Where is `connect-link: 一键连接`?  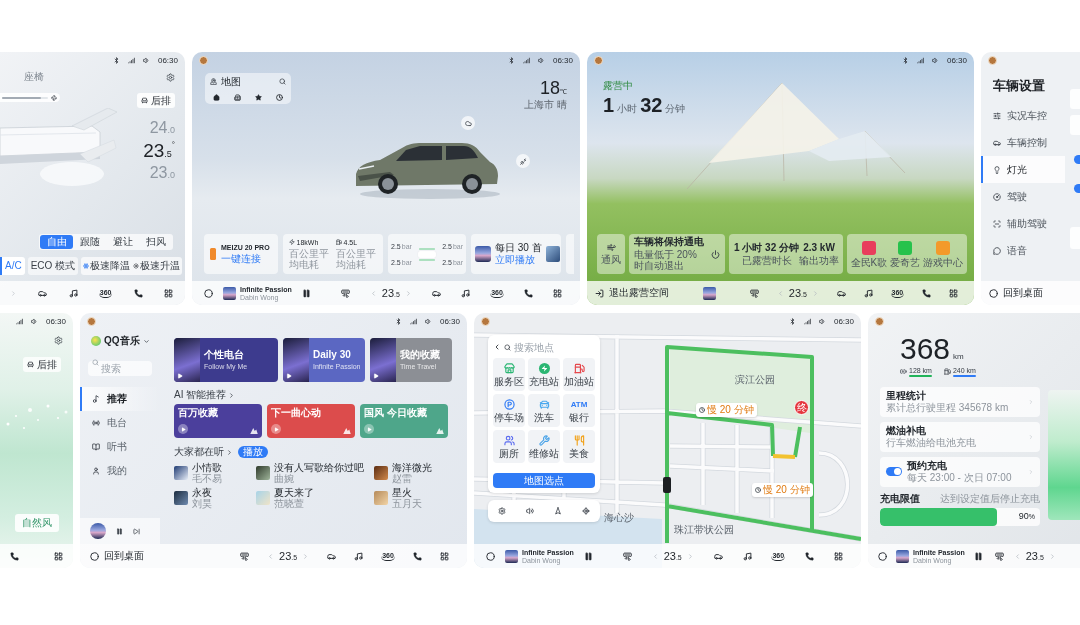
connect-link: 一键连接 is located at coordinates (245, 259).